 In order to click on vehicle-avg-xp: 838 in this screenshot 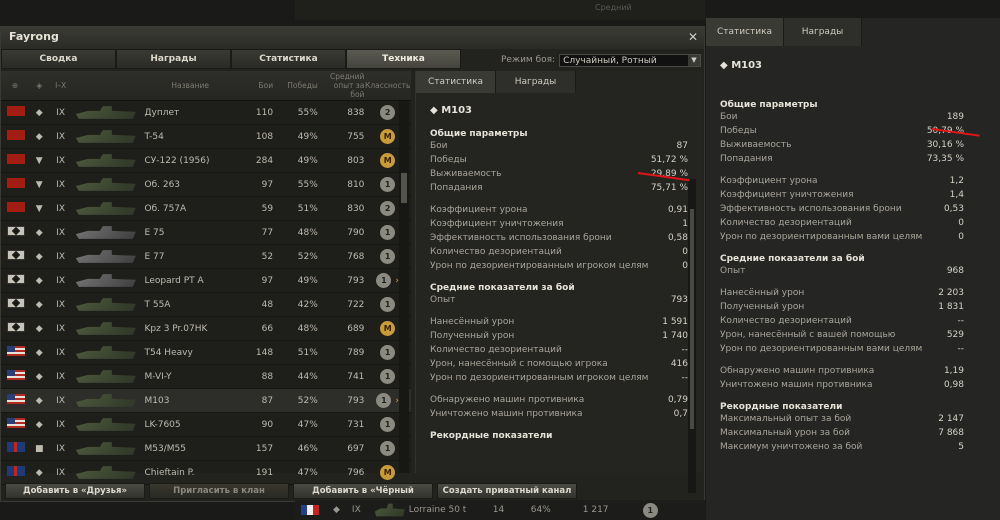, I will do `click(356, 112)`.